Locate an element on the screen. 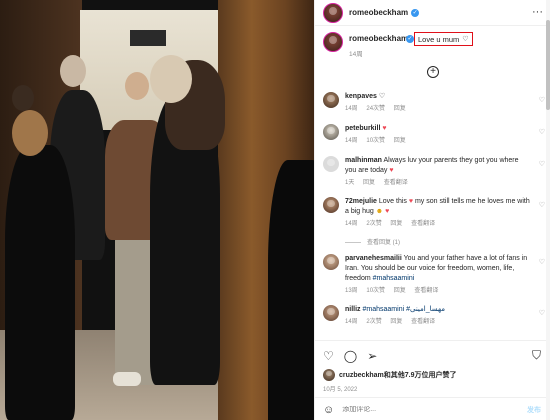 Image resolution: width=550 pixels, height=420 pixels. comment-username: nilliz is located at coordinates (353, 309).